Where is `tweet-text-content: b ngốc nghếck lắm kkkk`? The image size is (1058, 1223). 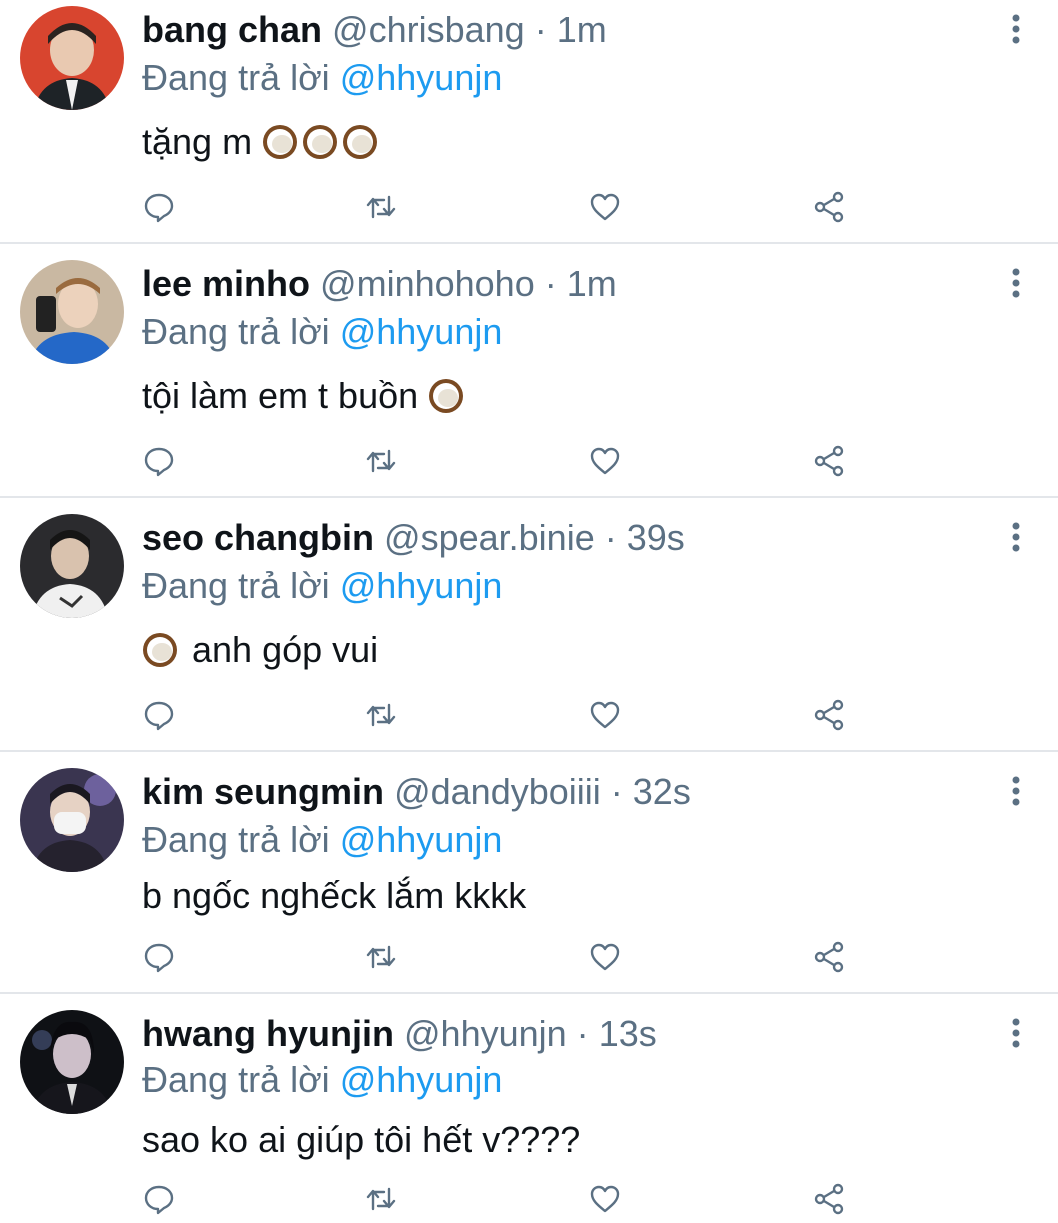 tweet-text-content: b ngốc nghếck lắm kkkk is located at coordinates (334, 895).